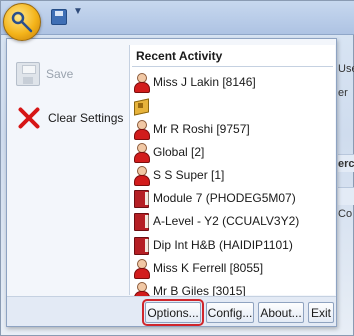 The width and height of the screenshot is (354, 336). Describe the element at coordinates (226, 220) in the screenshot. I see `recent-item-label: A-Level - Y2 (CCUALV3Y2)` at that location.